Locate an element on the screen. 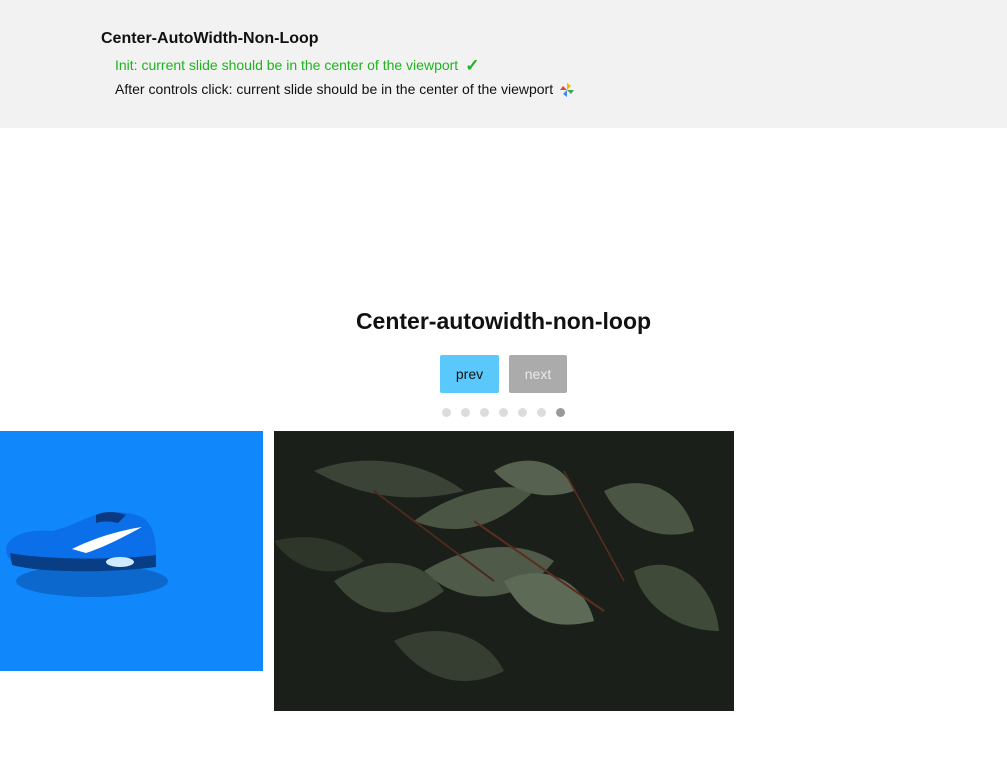 The height and width of the screenshot is (766, 1007). slide-blue-sneaker is located at coordinates (131, 551).